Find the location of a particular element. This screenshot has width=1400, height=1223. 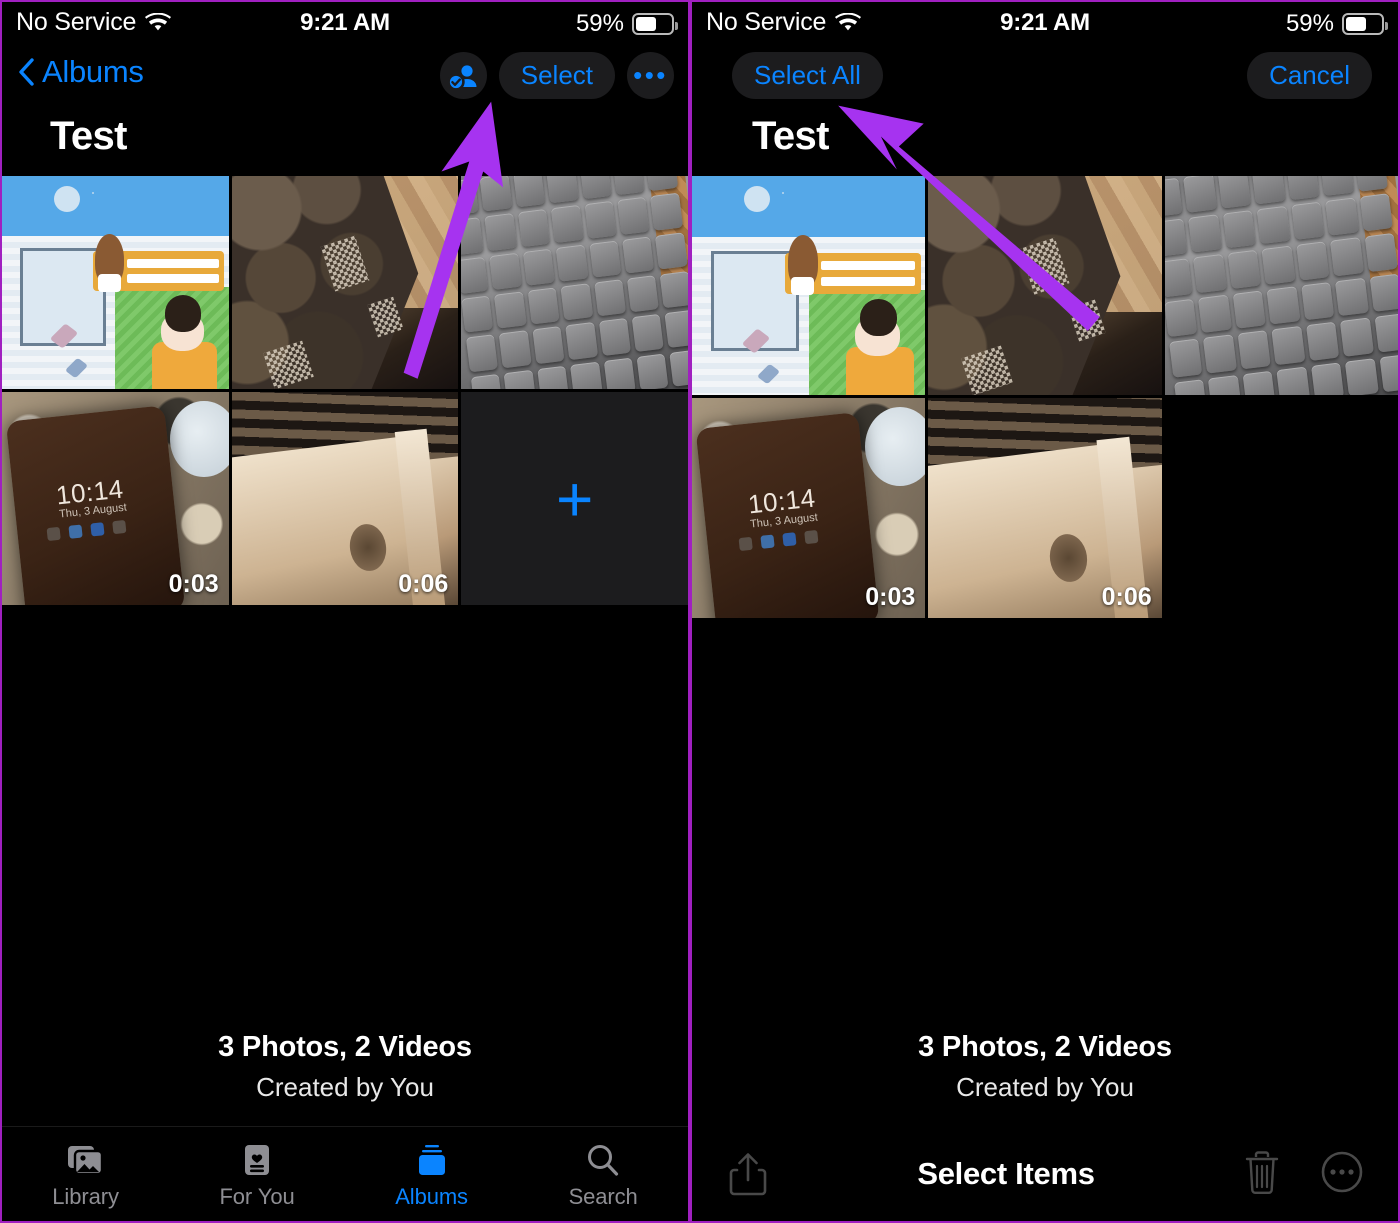

ellipsis-icon: ••• is located at coordinates (650, 74).